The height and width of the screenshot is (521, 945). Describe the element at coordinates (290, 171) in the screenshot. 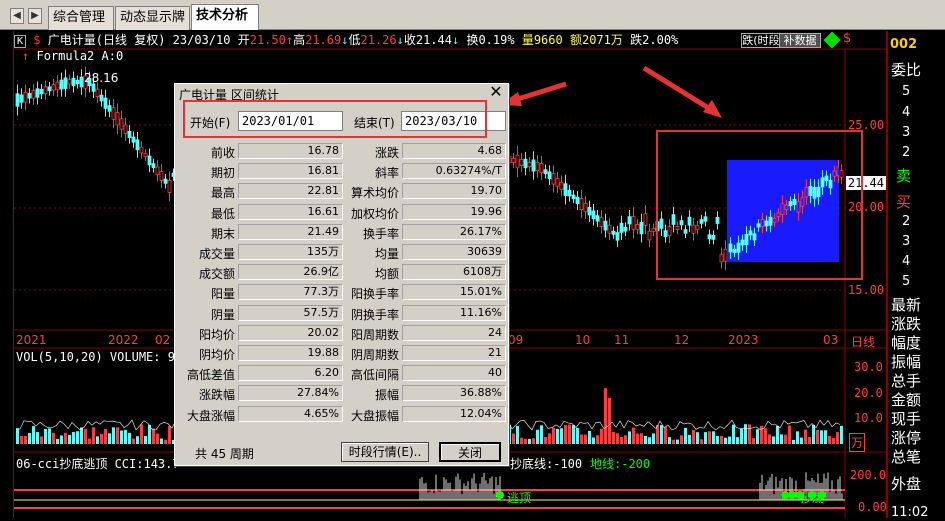

I see `stat-row-value: 16.81` at that location.